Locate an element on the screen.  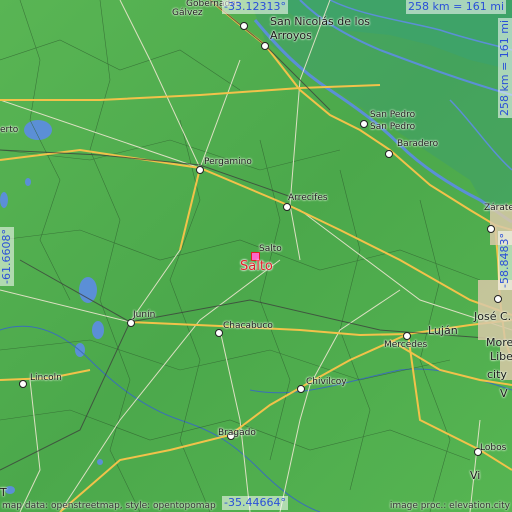
city-label-pergamino: Pergamino is located at coordinates (228, 162).